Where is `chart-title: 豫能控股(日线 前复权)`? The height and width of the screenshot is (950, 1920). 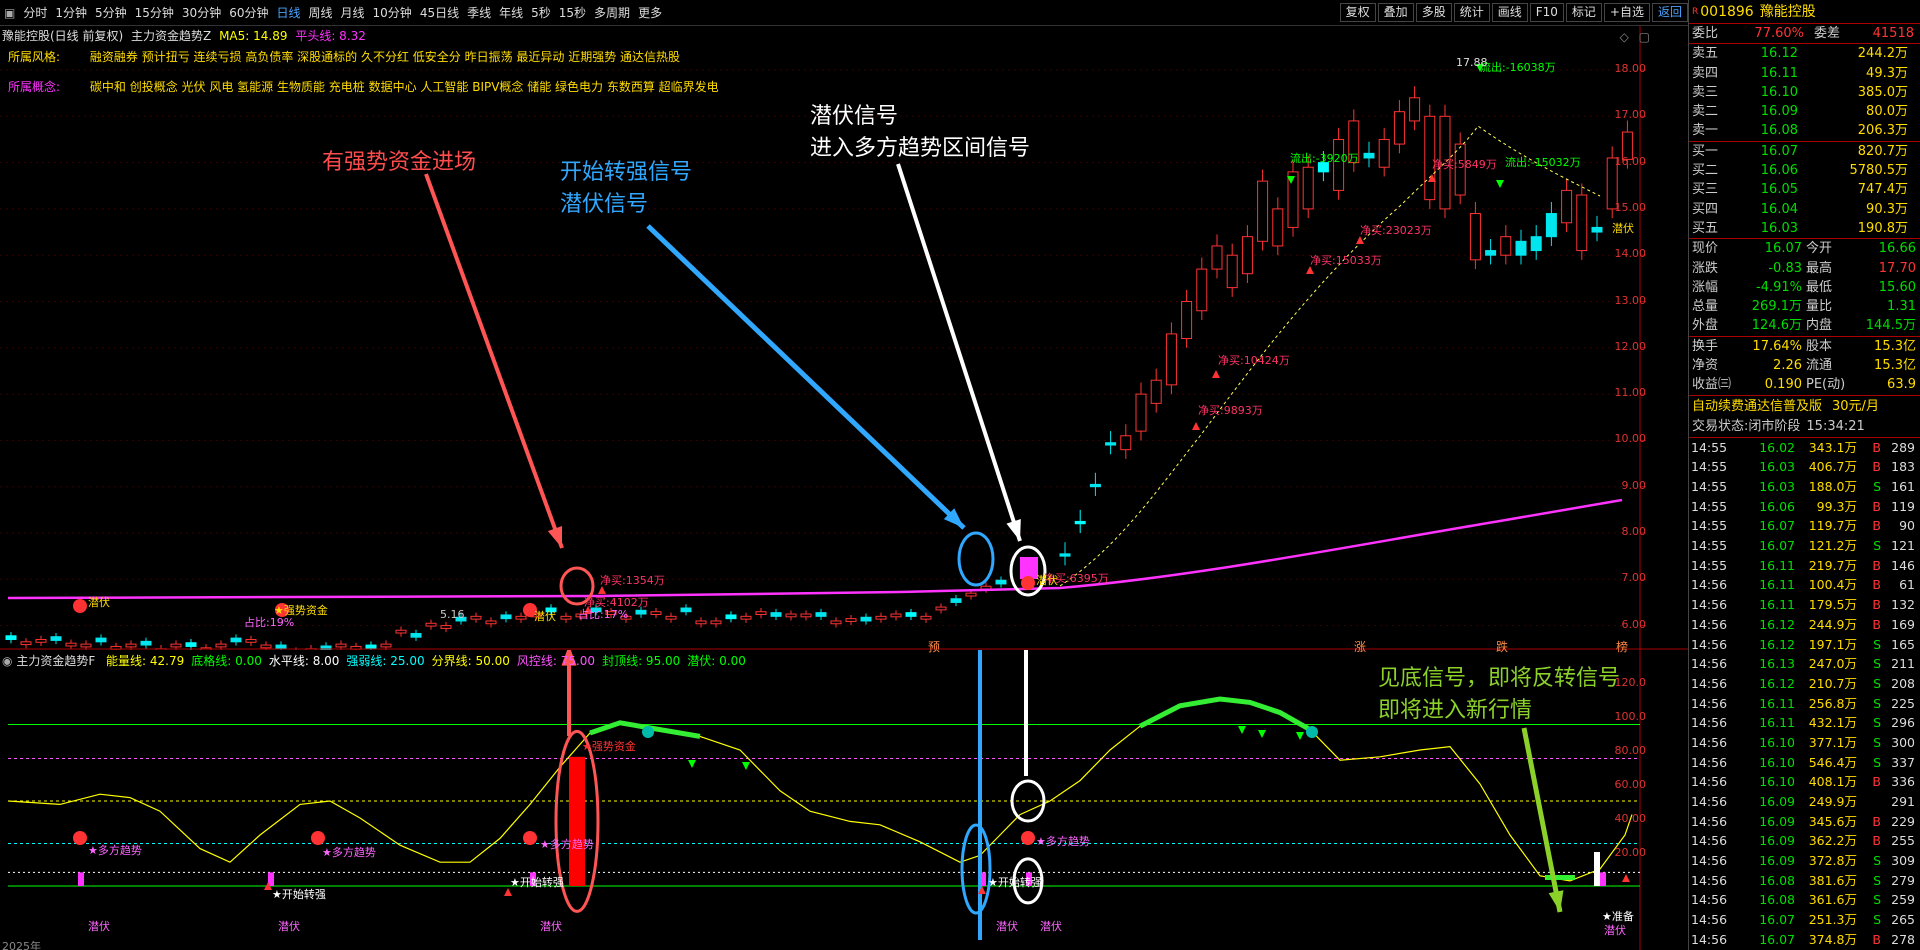
chart-title: 豫能控股(日线 前复权) is located at coordinates (63, 36).